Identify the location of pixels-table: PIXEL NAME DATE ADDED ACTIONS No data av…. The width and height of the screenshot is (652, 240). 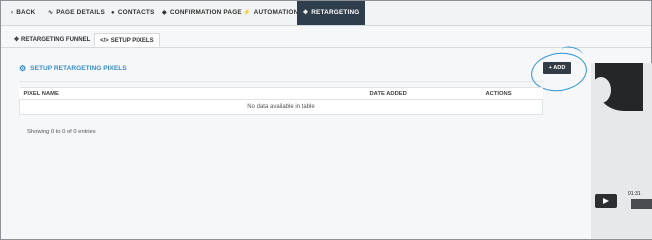
(281, 101).